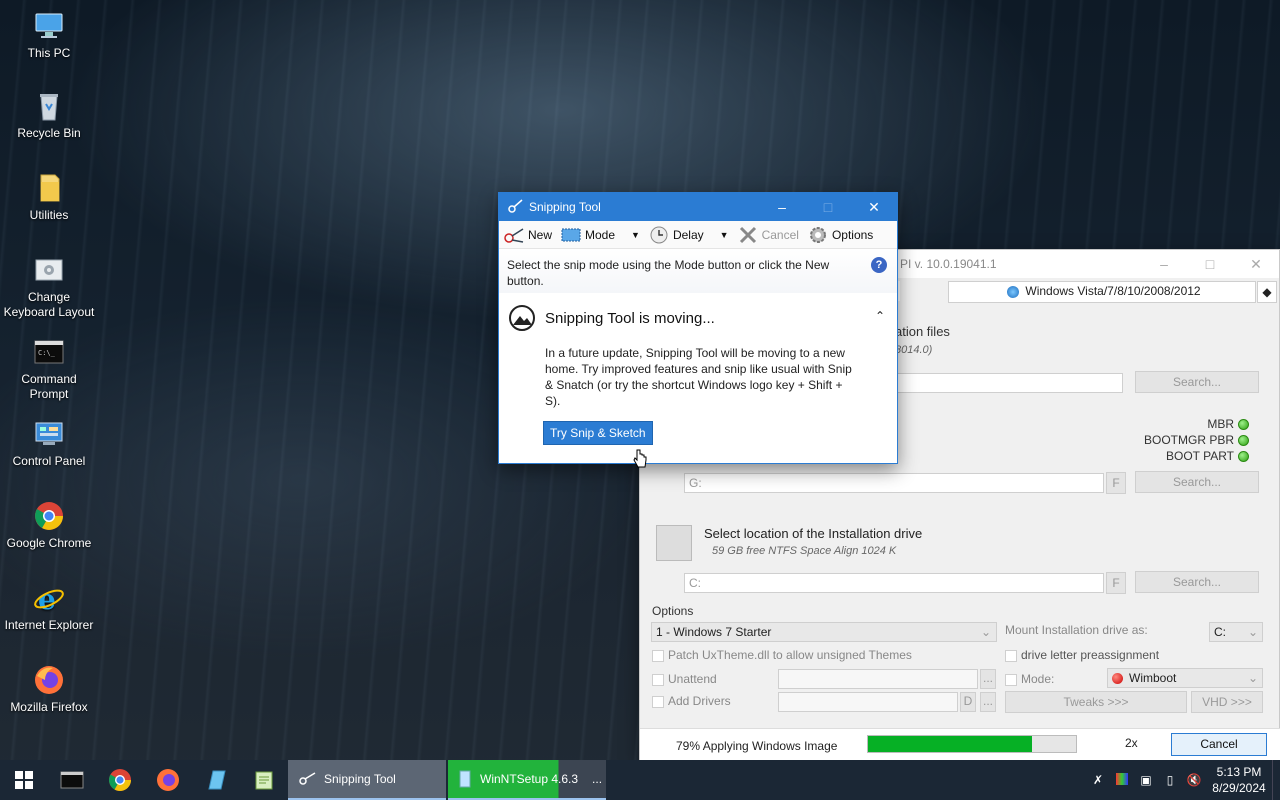 The image size is (1280, 800). What do you see at coordinates (1131, 743) in the screenshot?
I see `speed-label: 2x` at bounding box center [1131, 743].